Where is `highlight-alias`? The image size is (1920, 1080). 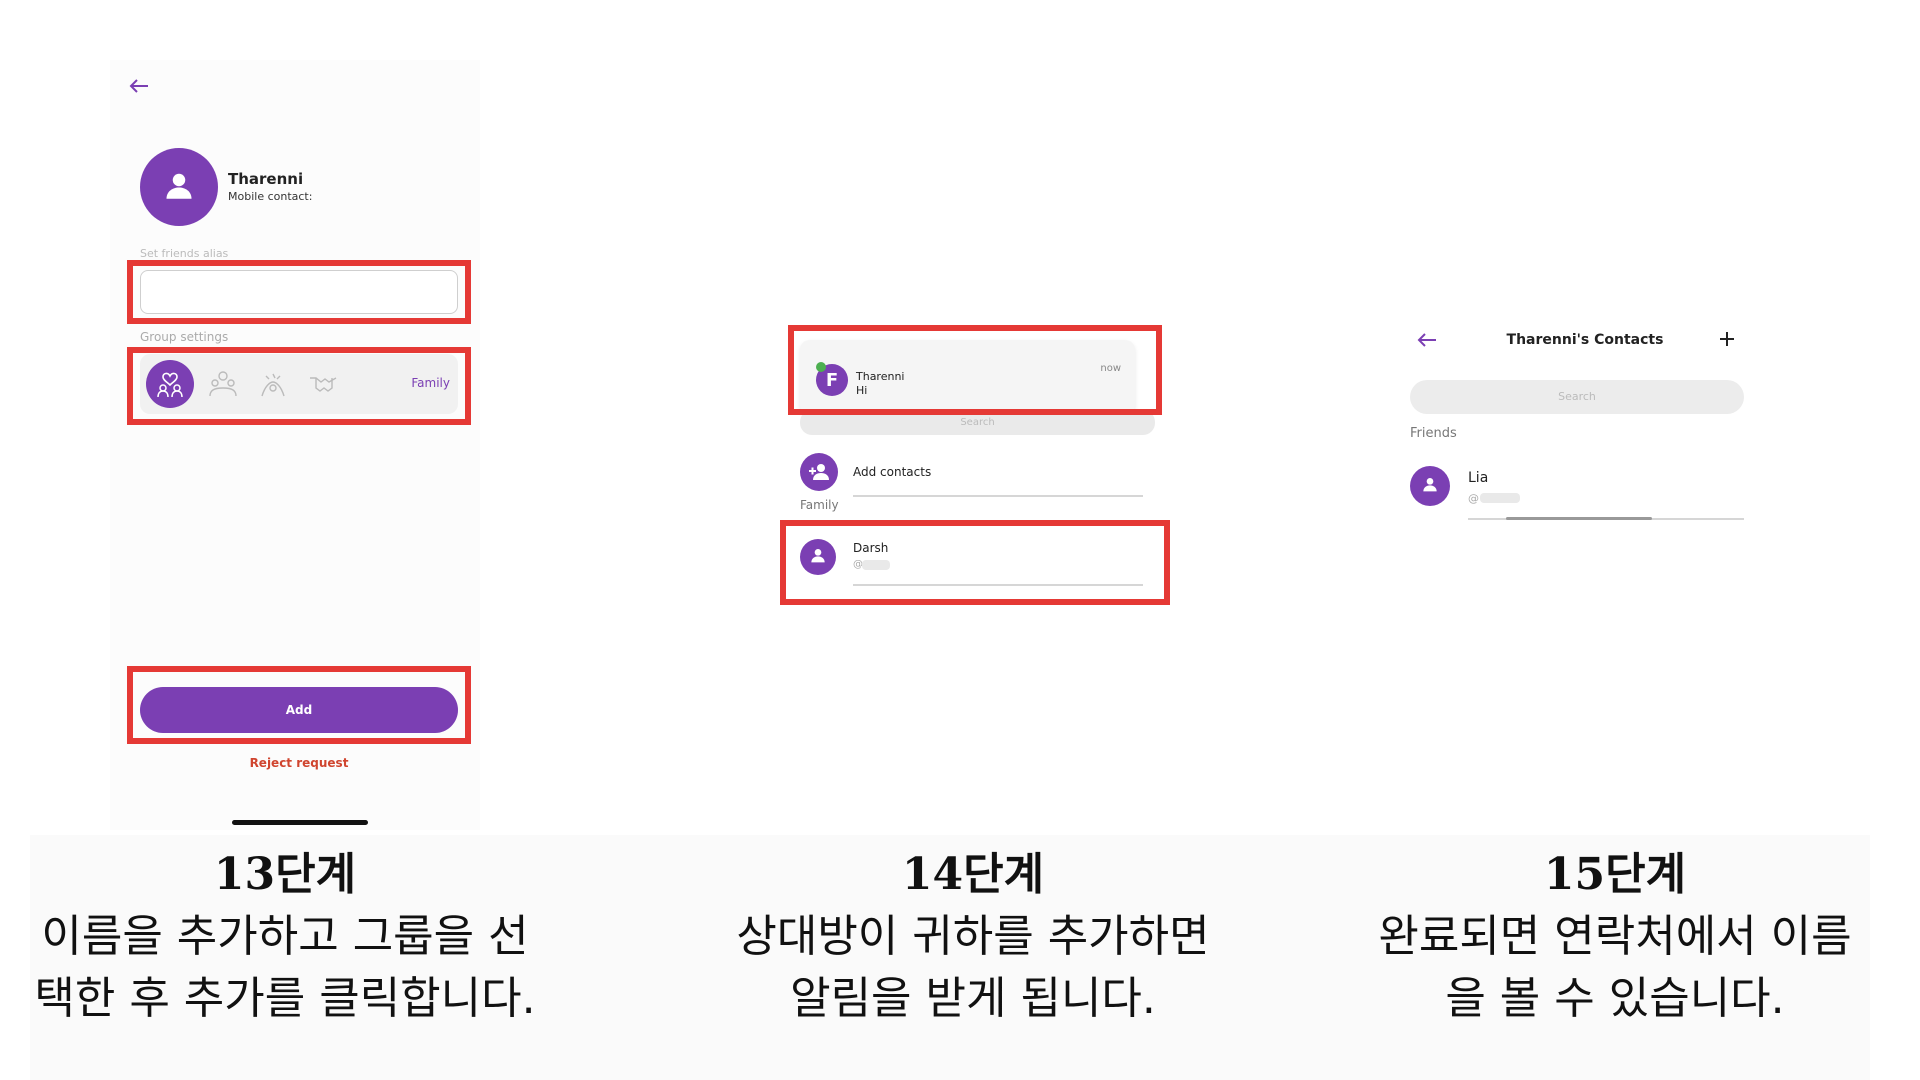
highlight-alias is located at coordinates (299, 292).